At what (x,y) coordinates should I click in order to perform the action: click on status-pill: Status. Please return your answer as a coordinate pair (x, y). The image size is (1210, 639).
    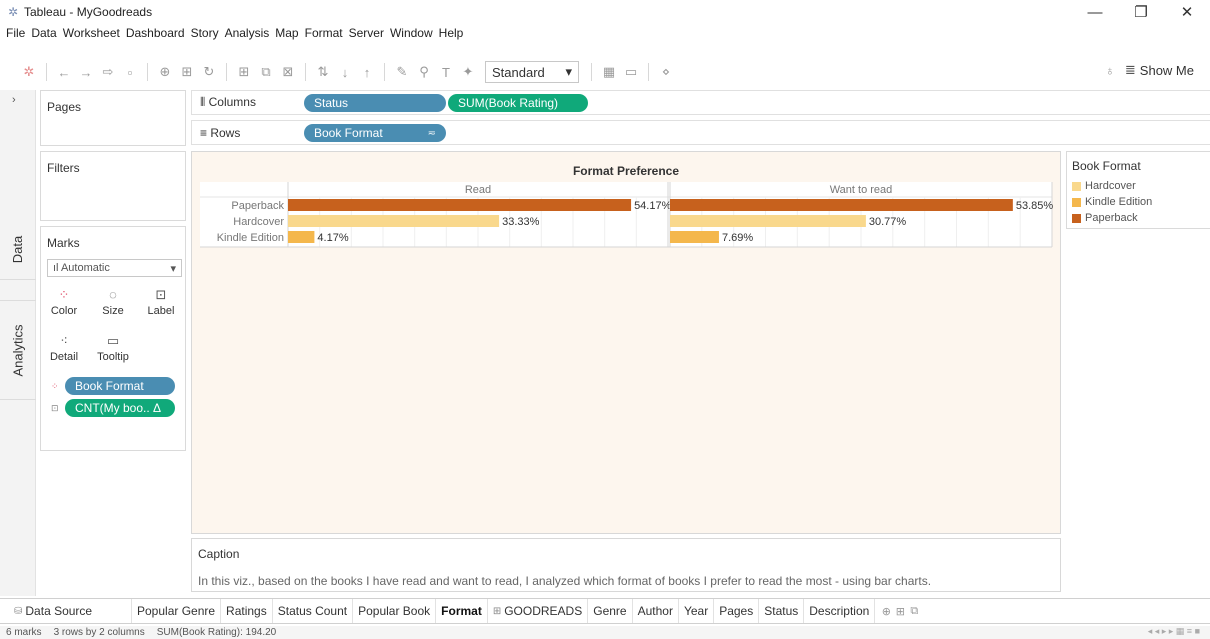
    Looking at the image, I should click on (375, 103).